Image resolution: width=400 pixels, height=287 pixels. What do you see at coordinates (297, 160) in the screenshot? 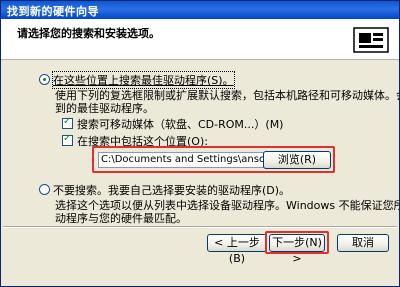
I see `browse-button: 浏览(R)` at bounding box center [297, 160].